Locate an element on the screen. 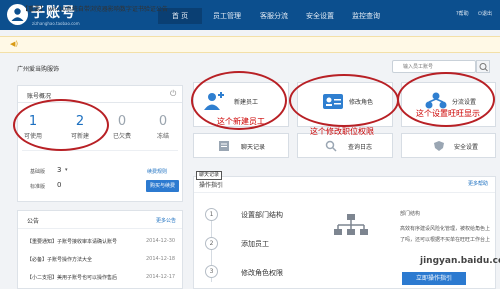  nav-security-settings: 安全设置 is located at coordinates (320, 16).